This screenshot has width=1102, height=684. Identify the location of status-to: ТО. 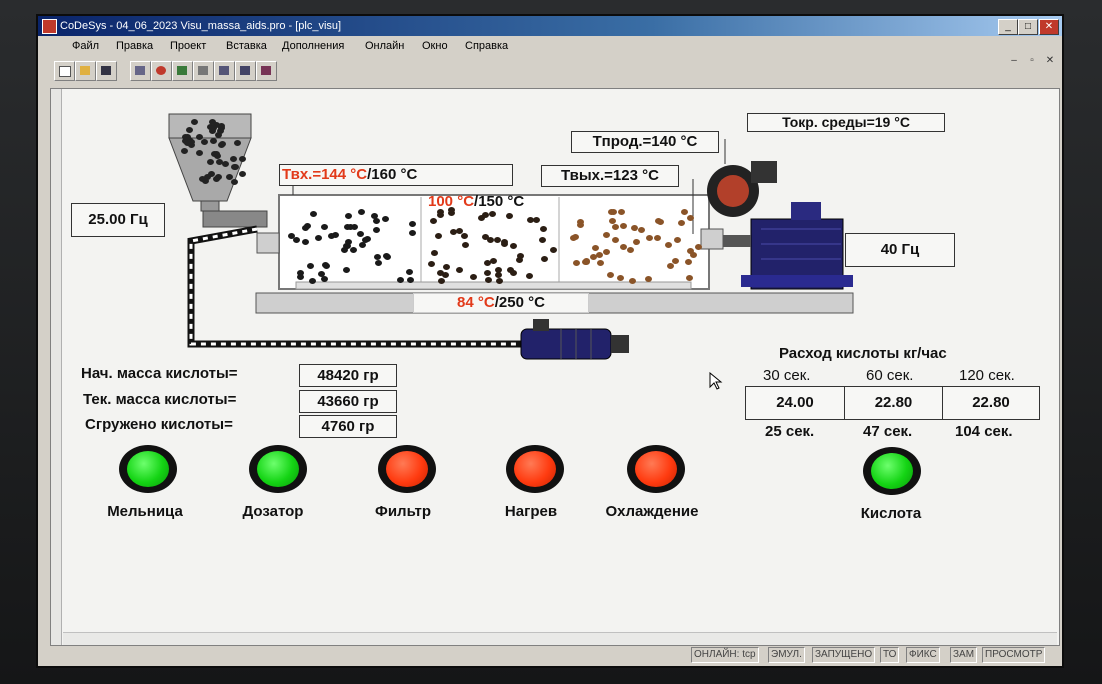
(890, 655).